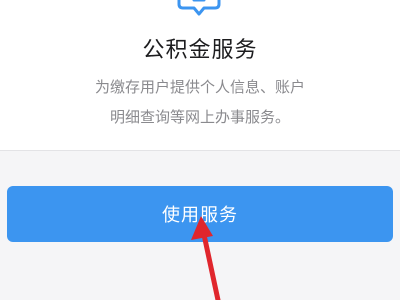 This screenshot has width=400, height=300. I want to click on service-title: 公积金服务, so click(200, 50).